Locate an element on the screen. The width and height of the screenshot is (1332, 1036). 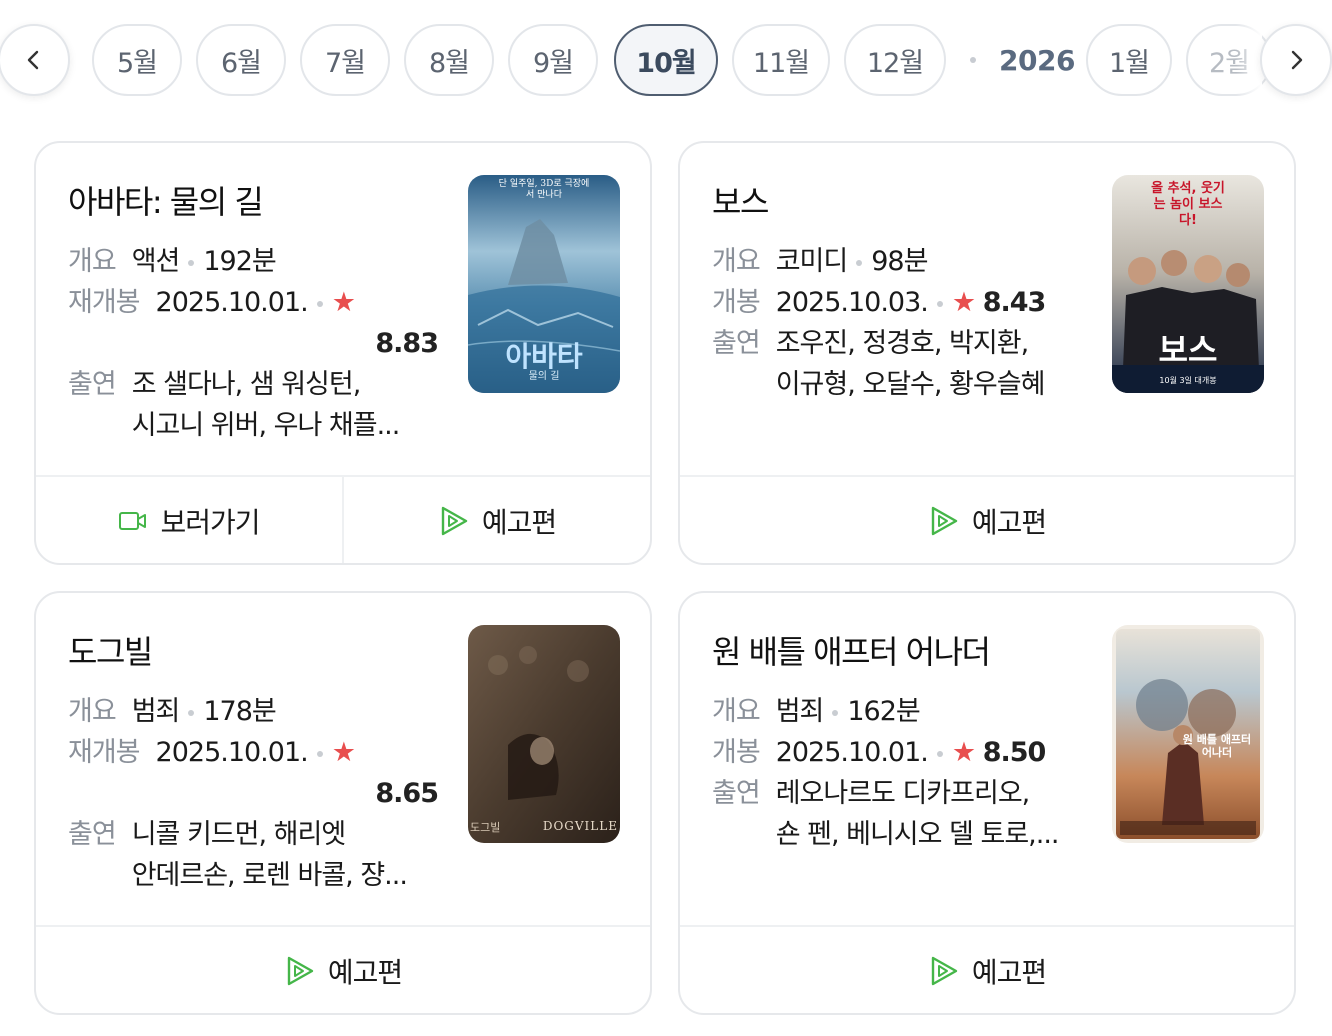
release-label: 개봉 is located at coordinates (736, 752).